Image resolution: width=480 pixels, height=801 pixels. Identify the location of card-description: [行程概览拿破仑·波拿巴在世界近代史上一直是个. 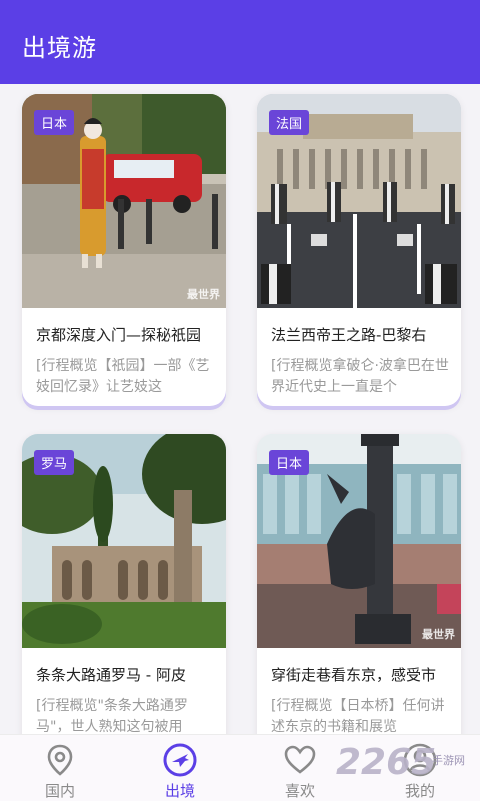
(360, 376).